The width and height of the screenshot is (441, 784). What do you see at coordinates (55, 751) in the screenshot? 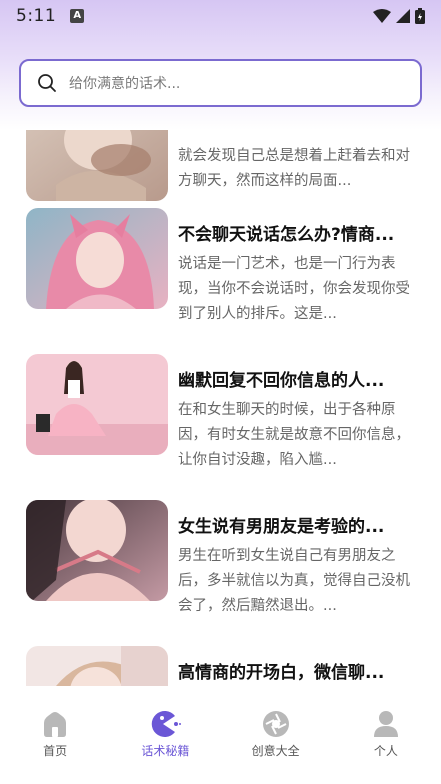
I see `tab-label: 首页` at bounding box center [55, 751].